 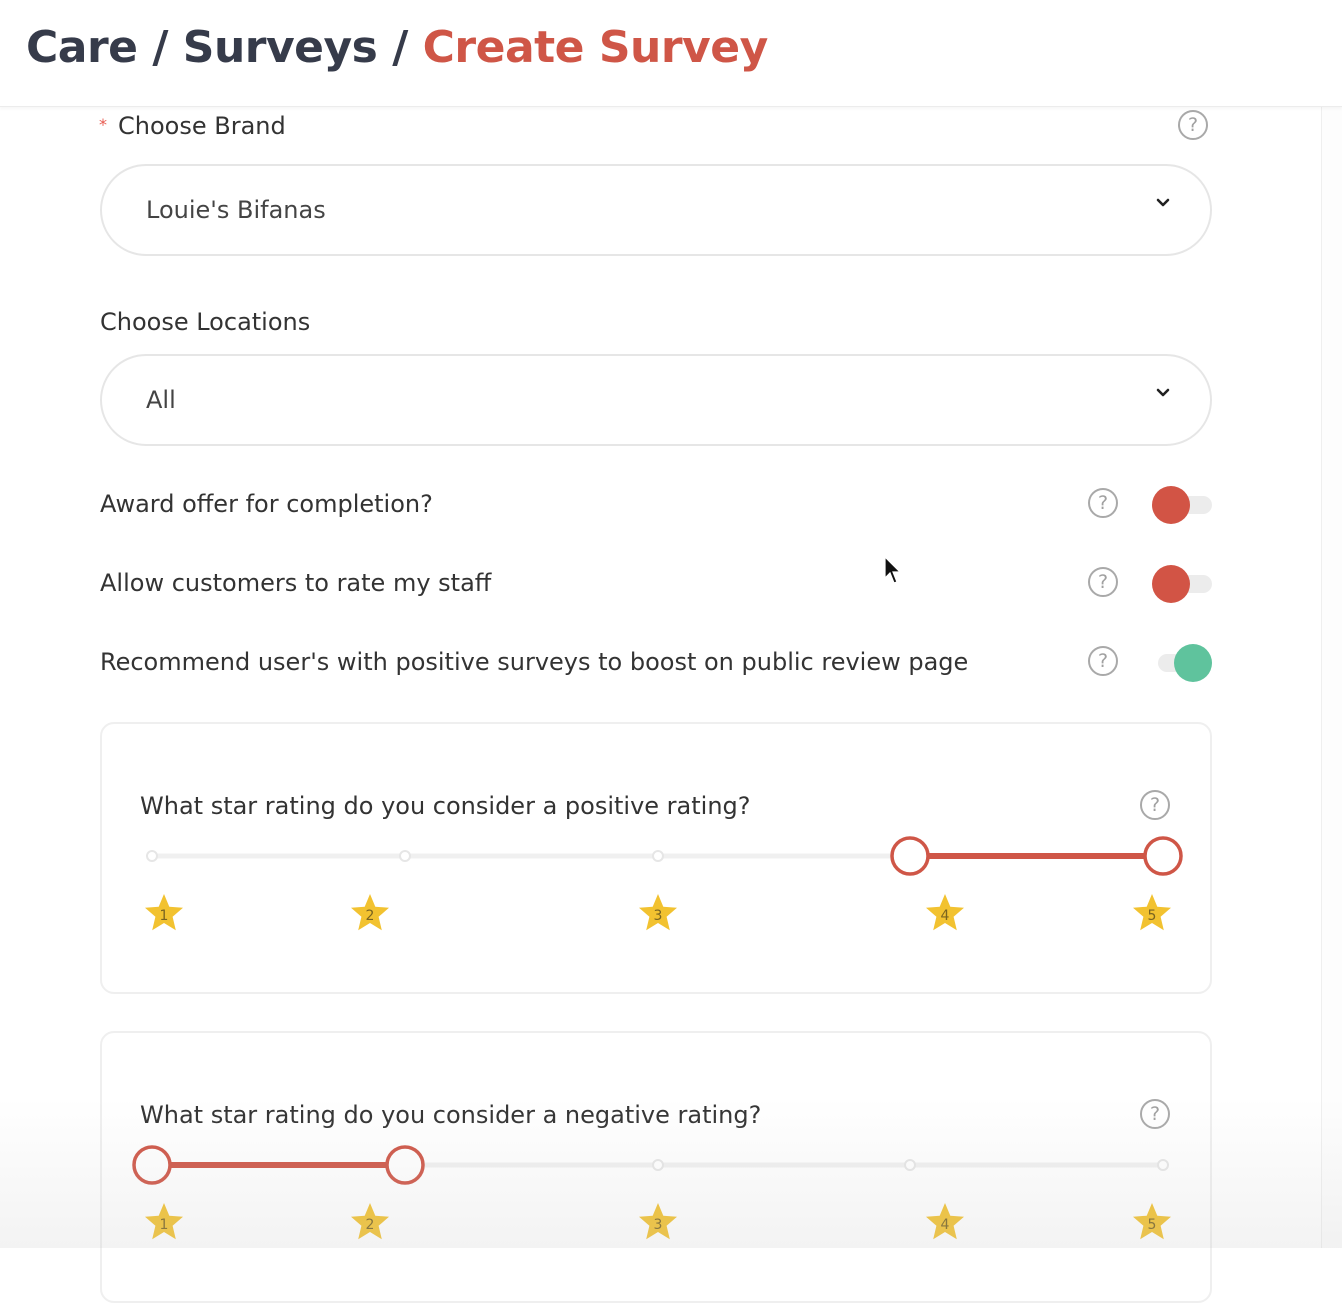 I want to click on negative-rating-star-1-icon: 1, so click(x=164, y=1221).